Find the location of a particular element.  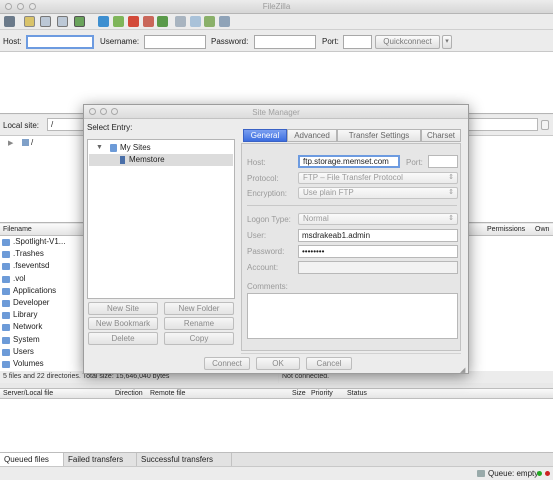

tab-failed-transfers: Failed transfers is located at coordinates (100, 460).